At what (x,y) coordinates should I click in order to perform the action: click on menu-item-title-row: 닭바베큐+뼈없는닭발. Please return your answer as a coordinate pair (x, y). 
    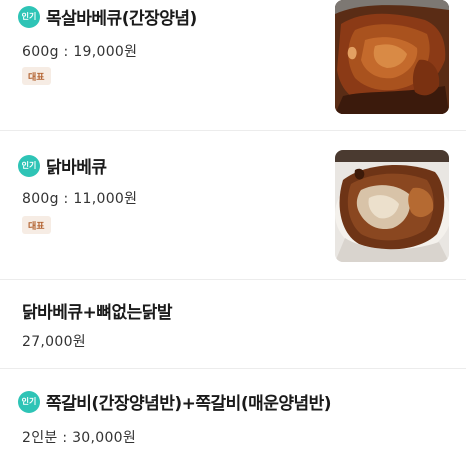
    Looking at the image, I should click on (97, 310).